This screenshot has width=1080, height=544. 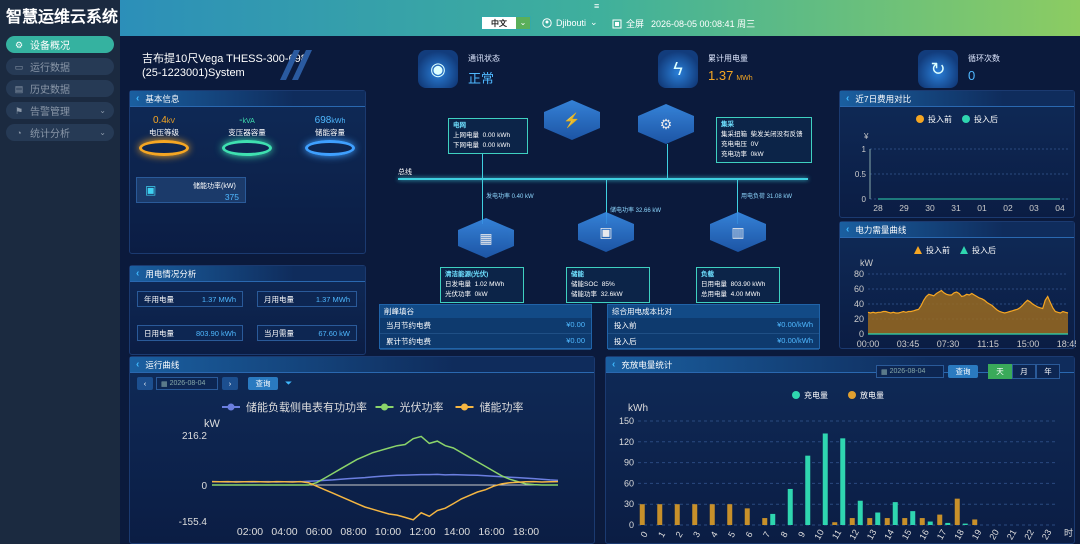 I want to click on y-tick-label: 40, so click(x=859, y=304).